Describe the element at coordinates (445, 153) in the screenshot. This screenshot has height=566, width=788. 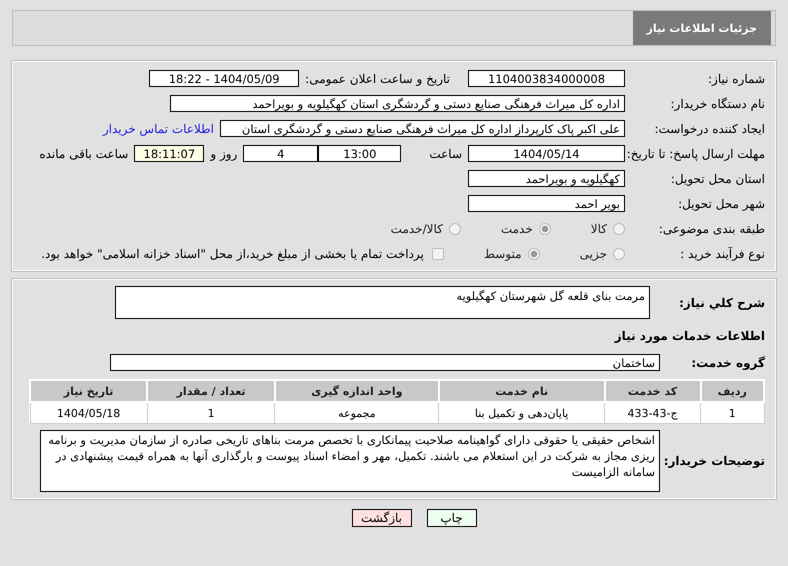
I see `time-label: ساعت` at that location.